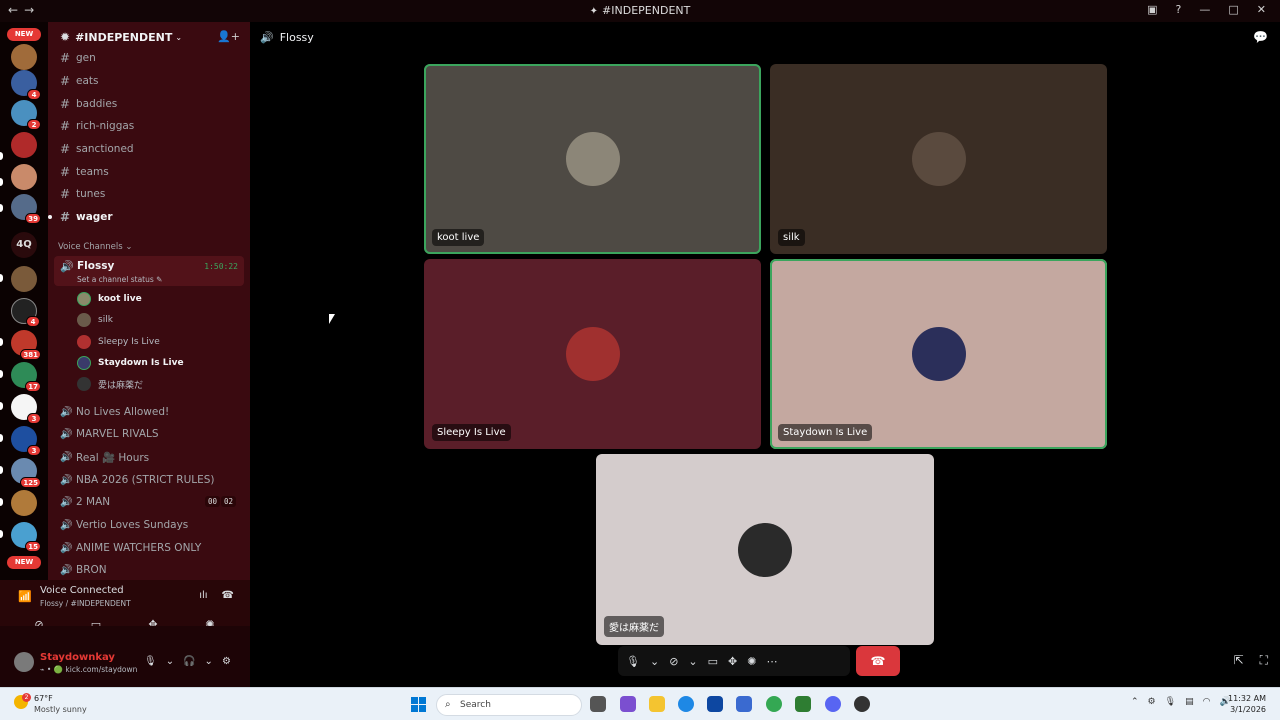 This screenshot has width=1280, height=720. Describe the element at coordinates (157, 342) in the screenshot. I see `voice-member: Sleepy Is Live` at that location.